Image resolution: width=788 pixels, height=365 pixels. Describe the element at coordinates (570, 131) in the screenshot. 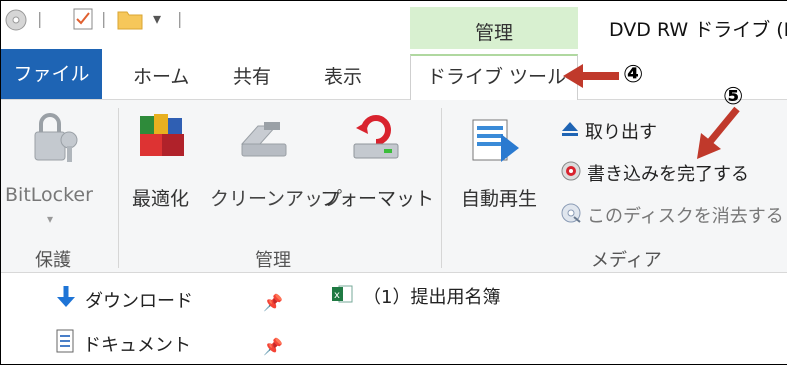

I see `eject-icon` at that location.